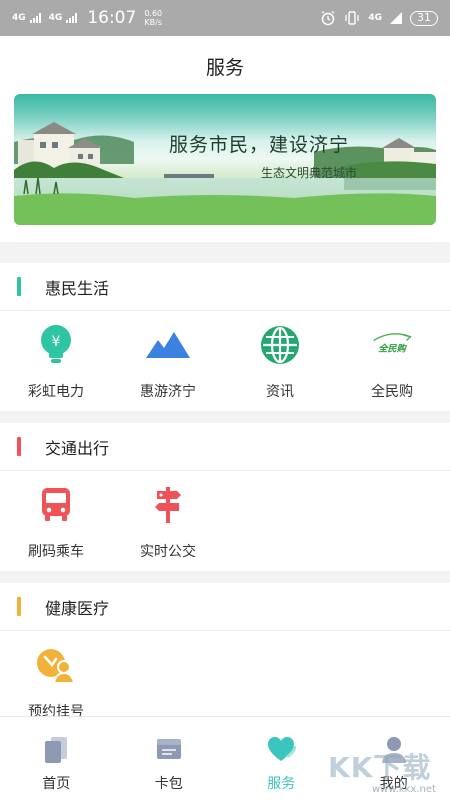 Image resolution: width=450 pixels, height=800 pixels. I want to click on tab-service: 服务, so click(281, 758).